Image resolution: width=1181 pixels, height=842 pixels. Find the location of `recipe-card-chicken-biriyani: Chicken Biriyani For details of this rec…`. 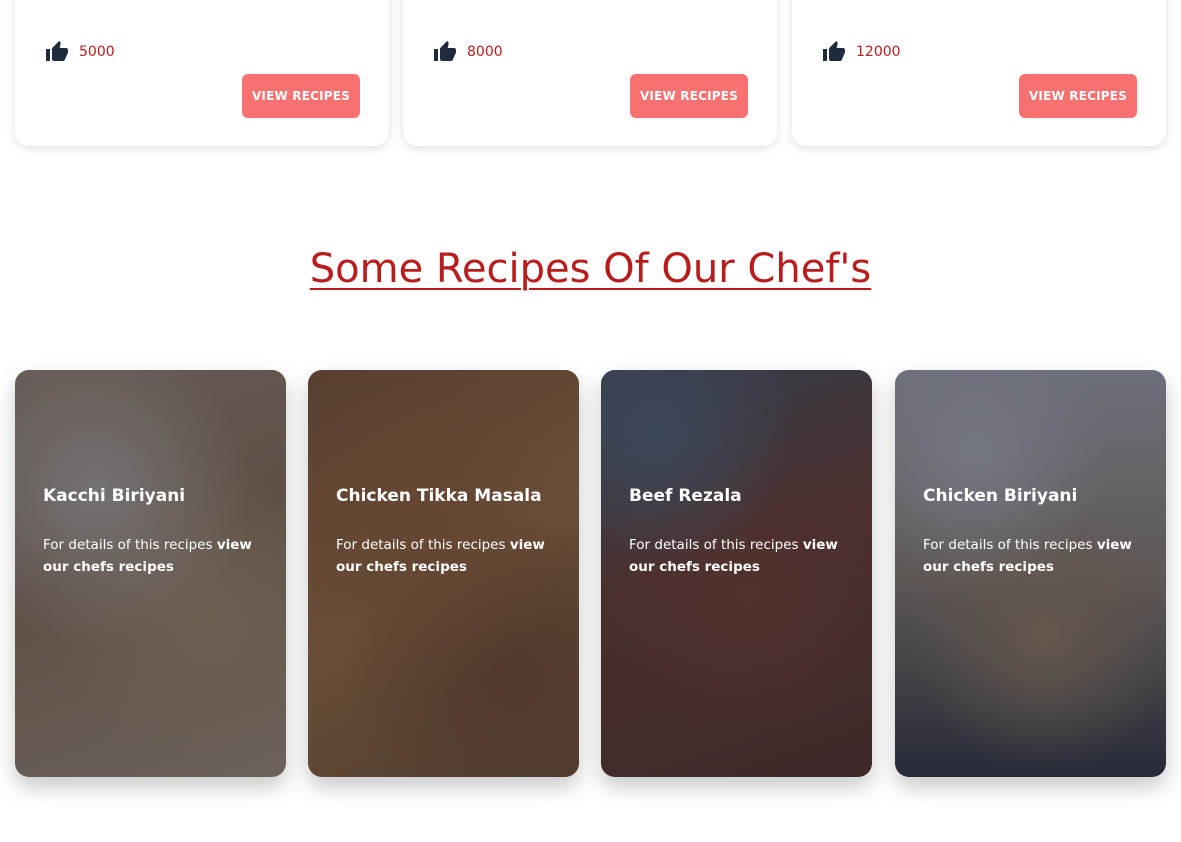

recipe-card-chicken-biriyani: Chicken Biriyani For details of this rec… is located at coordinates (1030, 573).